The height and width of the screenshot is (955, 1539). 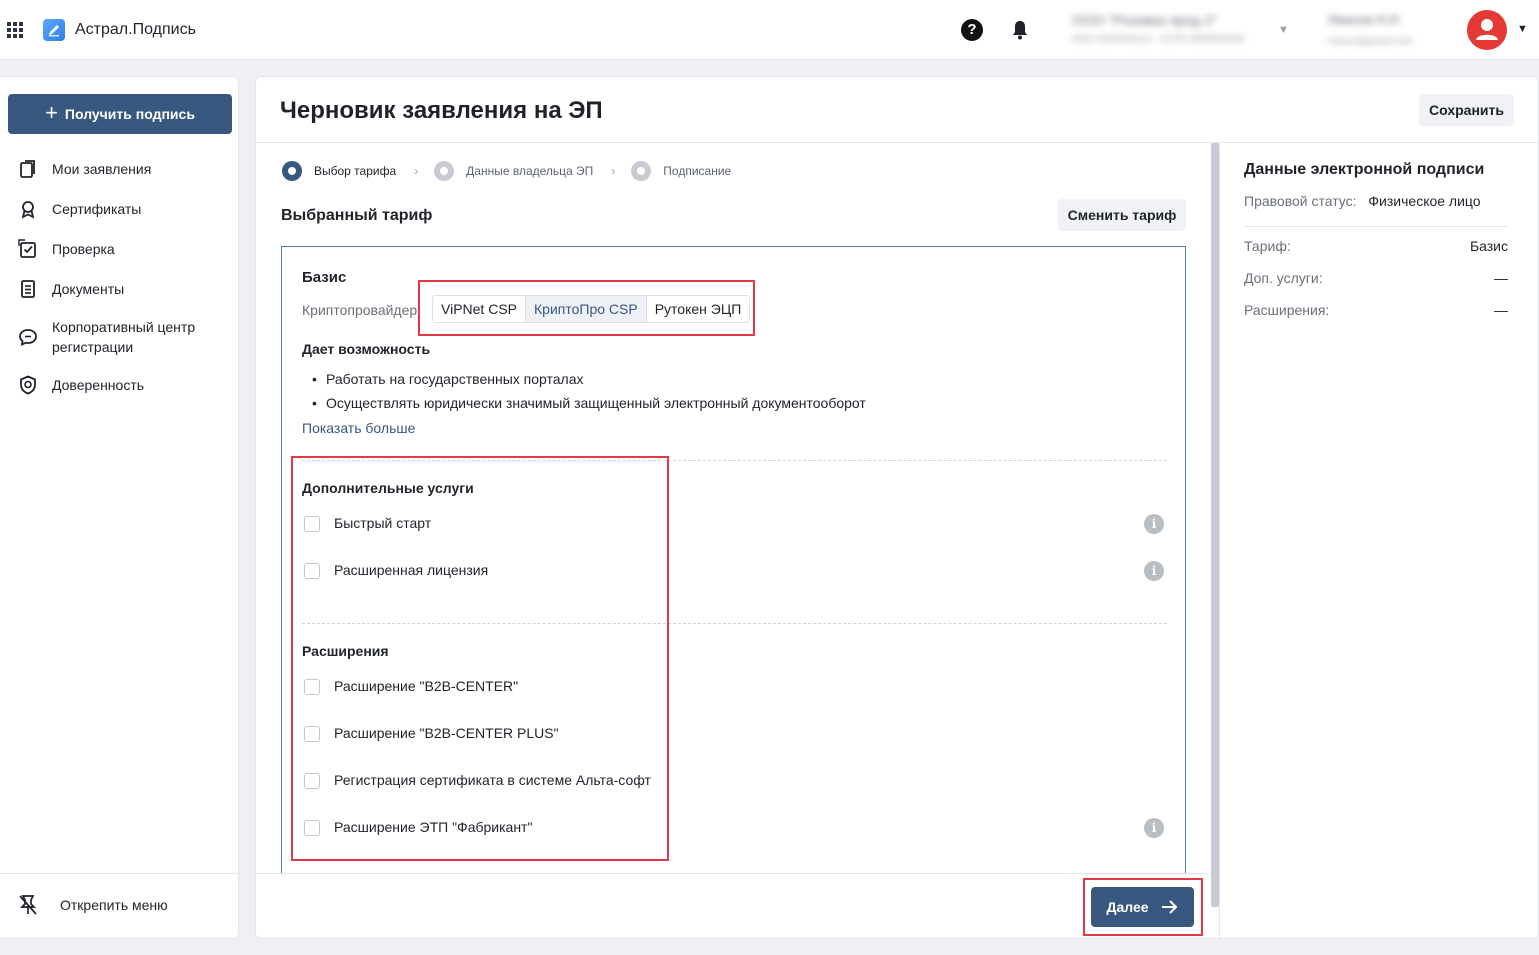 I want to click on legal-status-value: Физическое лицо, so click(x=1424, y=201).